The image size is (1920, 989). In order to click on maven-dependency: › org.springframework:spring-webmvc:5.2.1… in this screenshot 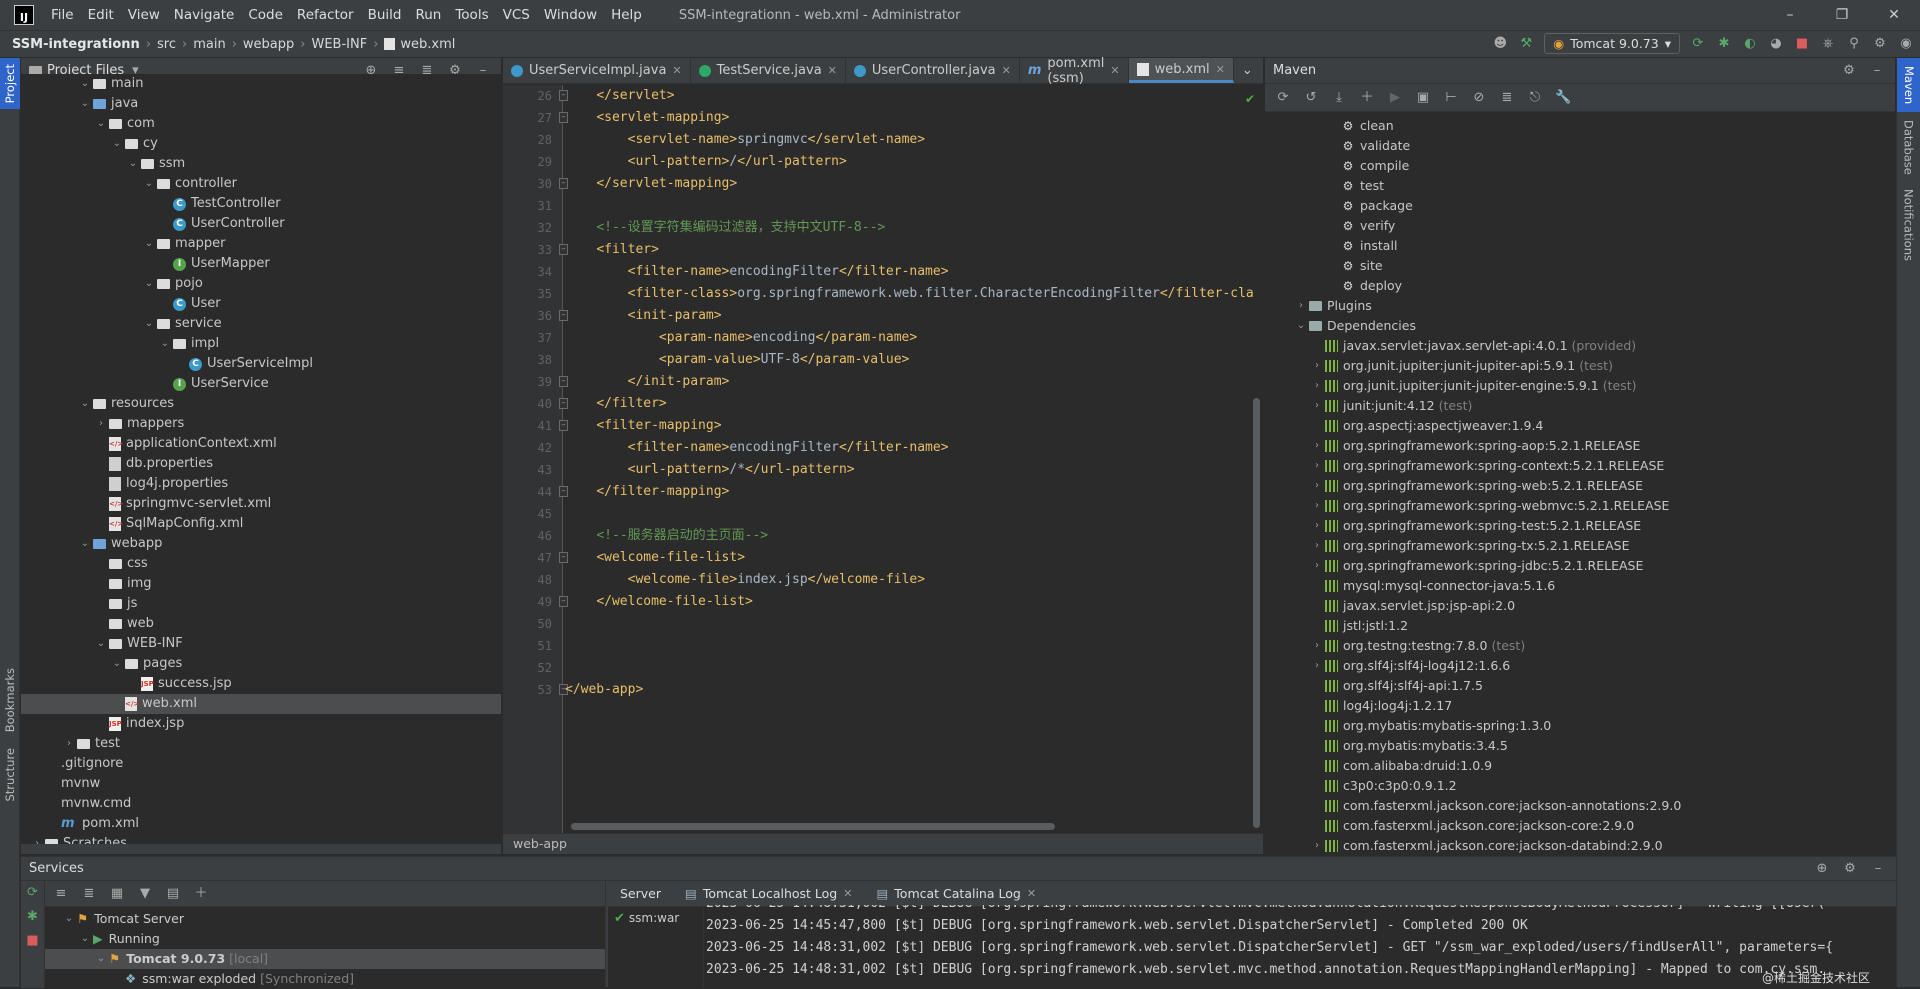, I will do `click(1580, 506)`.